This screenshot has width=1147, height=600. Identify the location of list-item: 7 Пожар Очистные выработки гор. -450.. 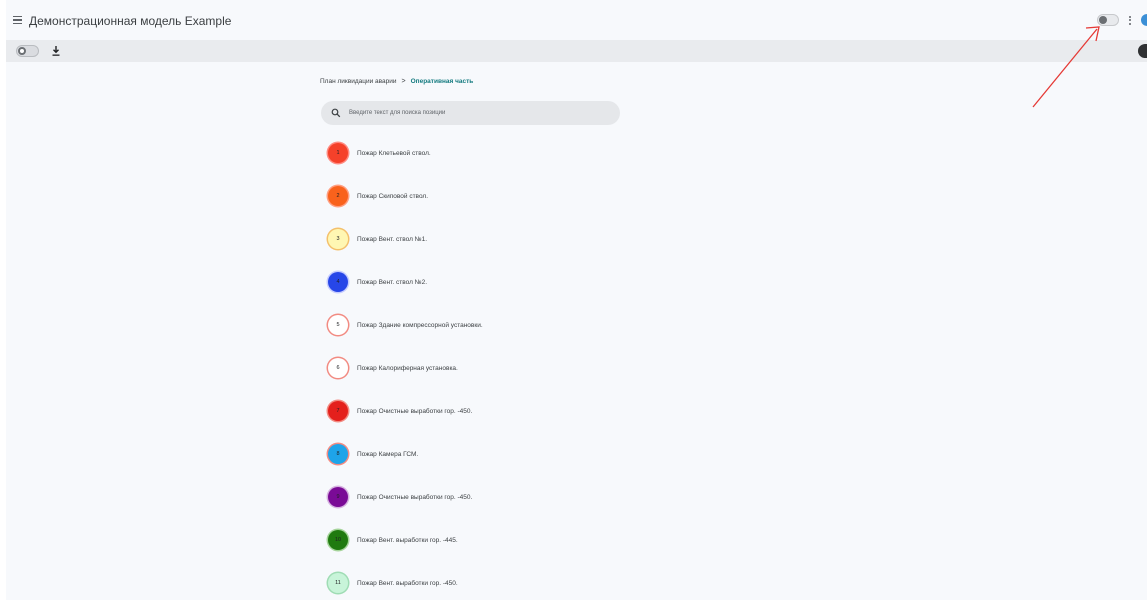
(478, 411).